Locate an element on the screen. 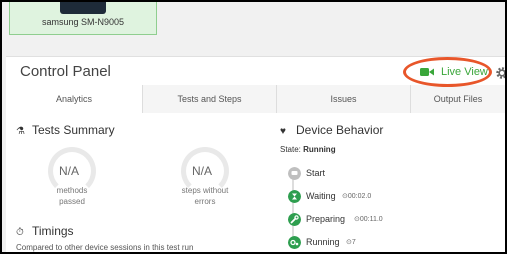  tests-summary-heading: ⚗ Tests Summary is located at coordinates (65, 130).